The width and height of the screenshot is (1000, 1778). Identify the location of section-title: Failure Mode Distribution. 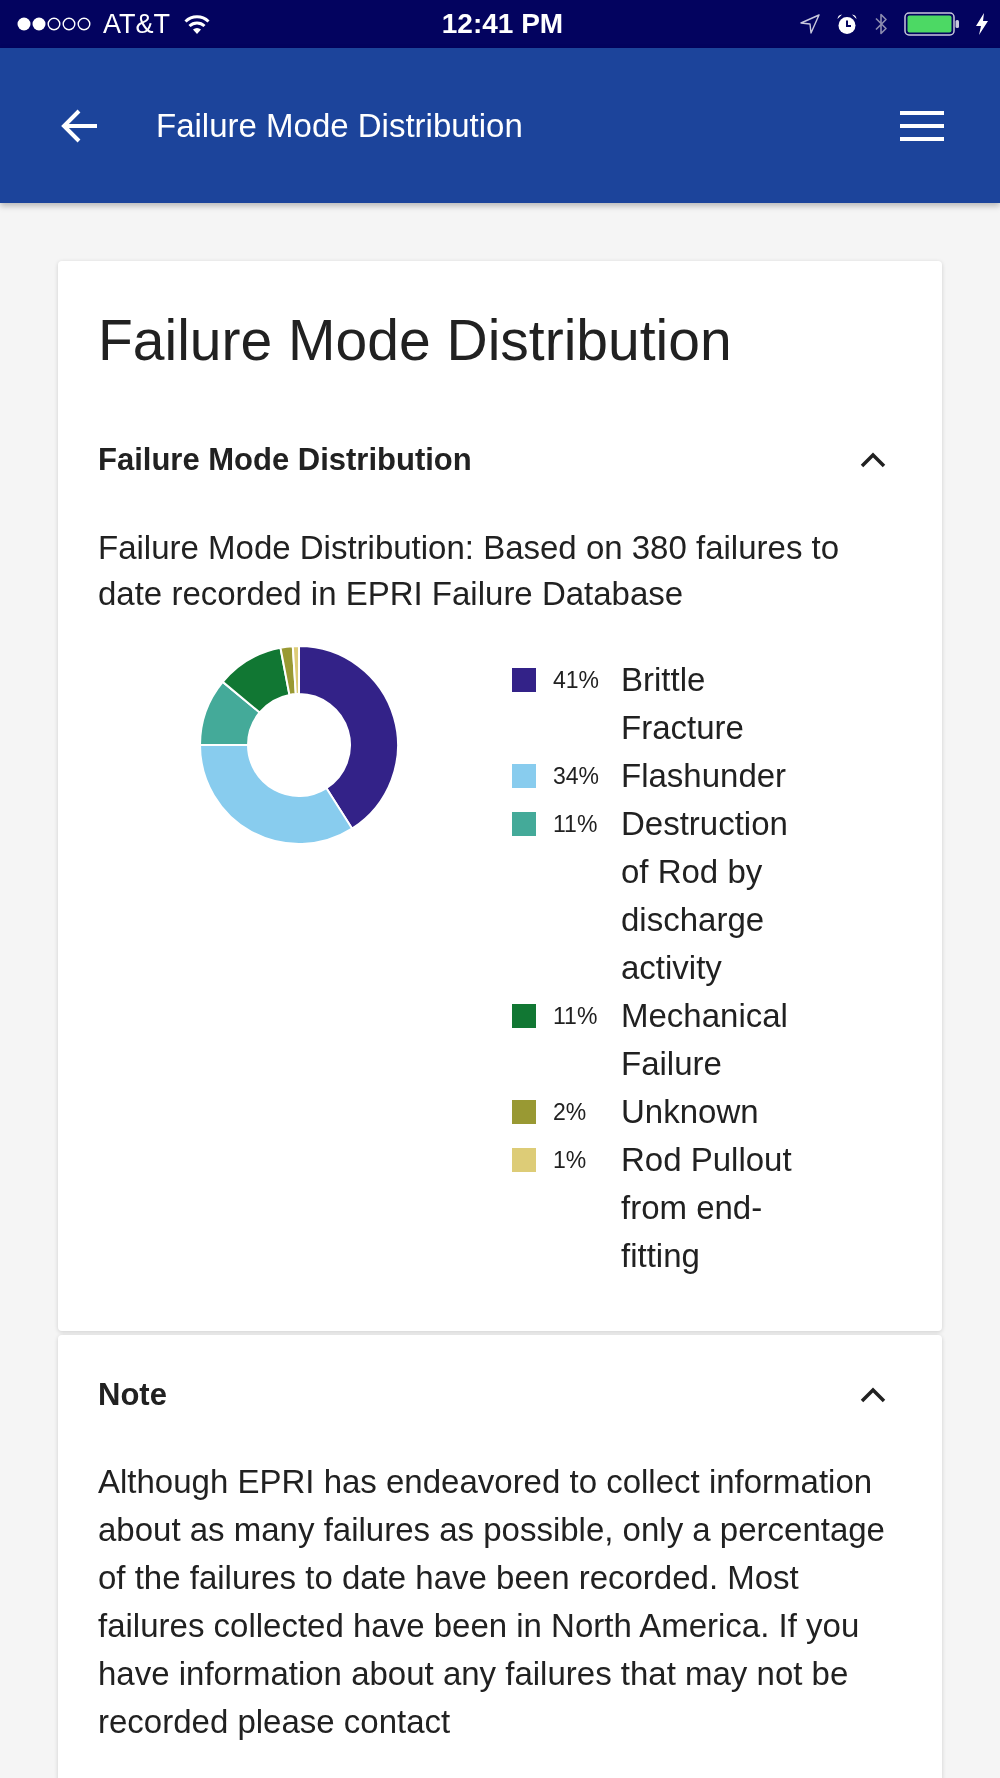
(285, 460).